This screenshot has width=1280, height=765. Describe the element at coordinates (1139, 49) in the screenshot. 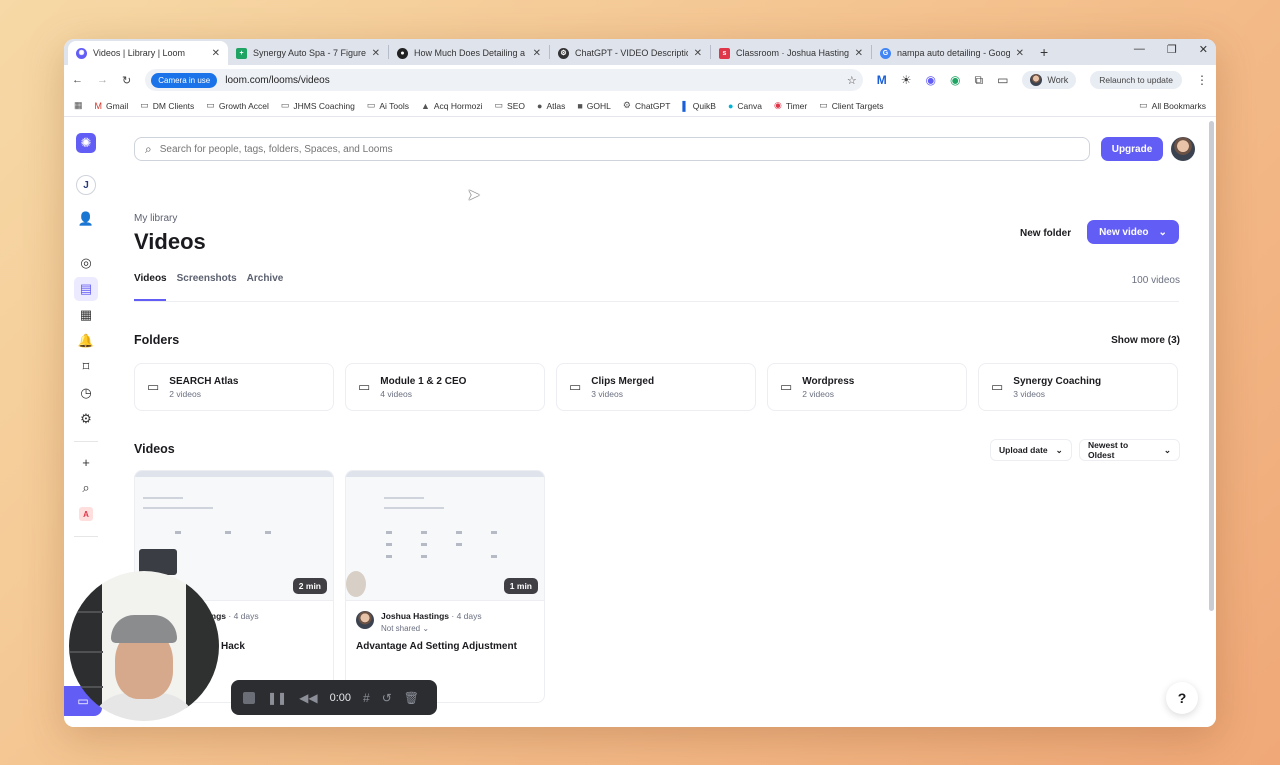

I see `minimize-icon: —` at that location.